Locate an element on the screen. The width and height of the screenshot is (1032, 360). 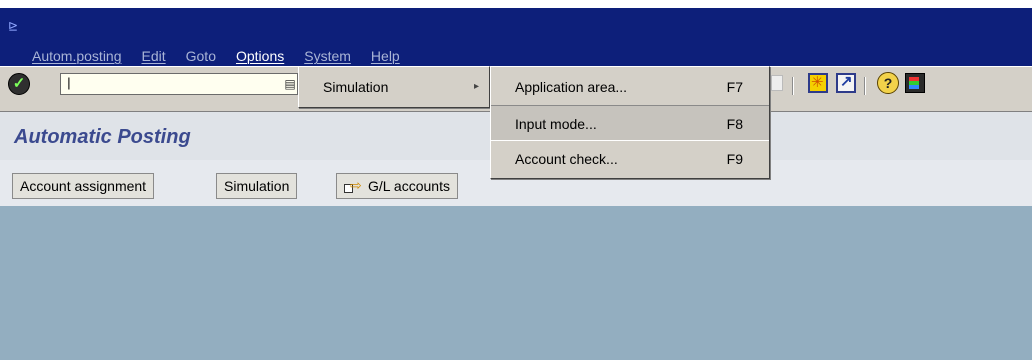
submenu-item-account-check: Account check... F9 is located at coordinates (630, 159).